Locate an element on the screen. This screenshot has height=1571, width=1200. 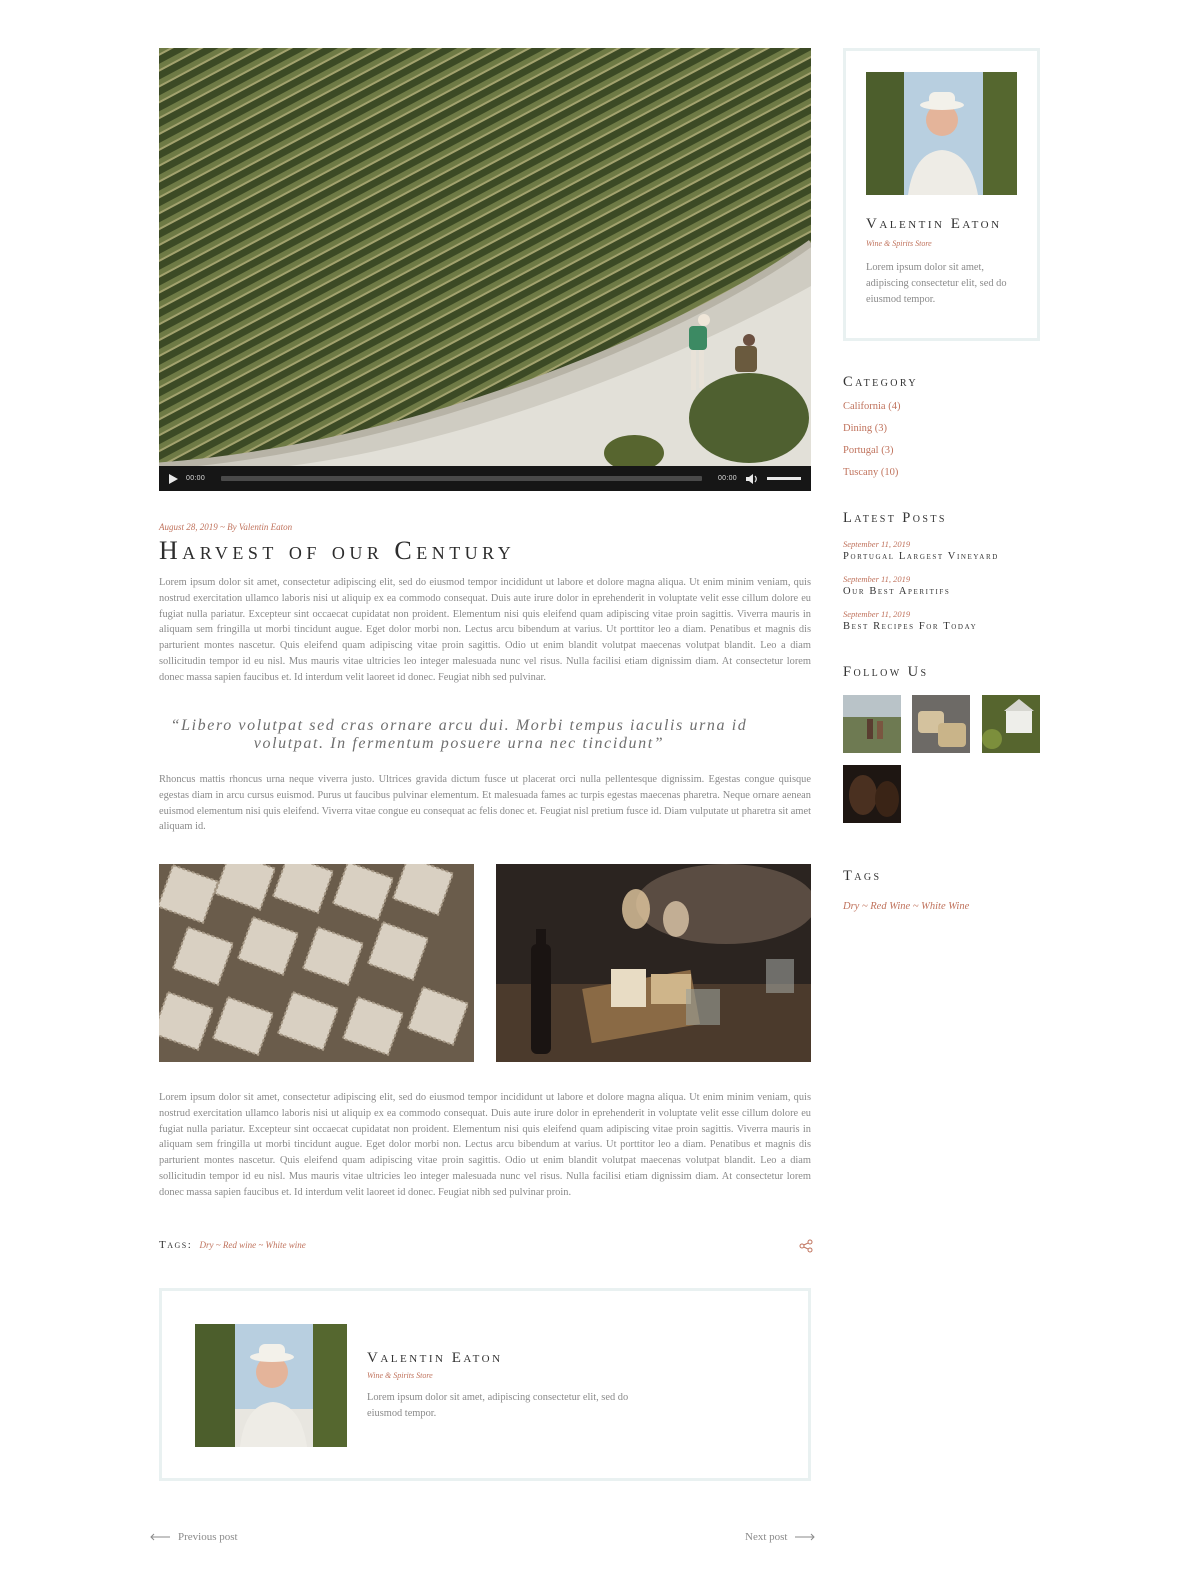
next-post-link: Next post is located at coordinates (780, 1537).